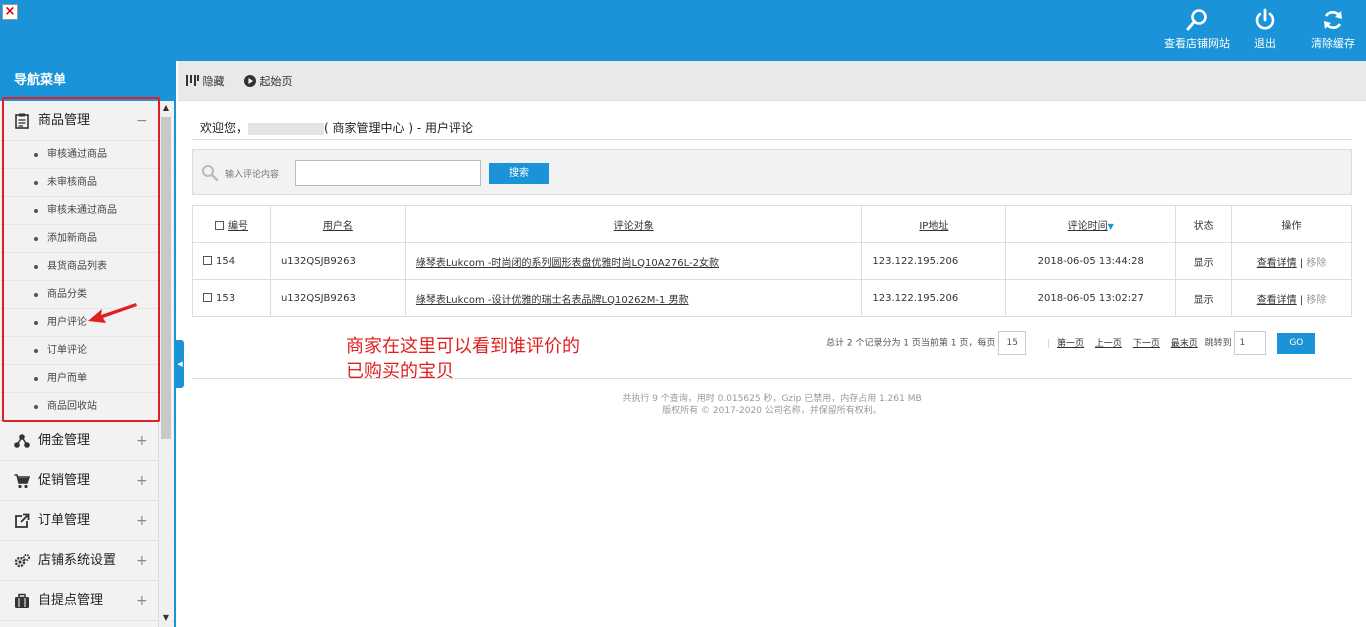 Image resolution: width=1366 pixels, height=627 pixels. What do you see at coordinates (87, 155) in the screenshot?
I see `sidebar-item-approved-goods: 审核通过商品` at bounding box center [87, 155].